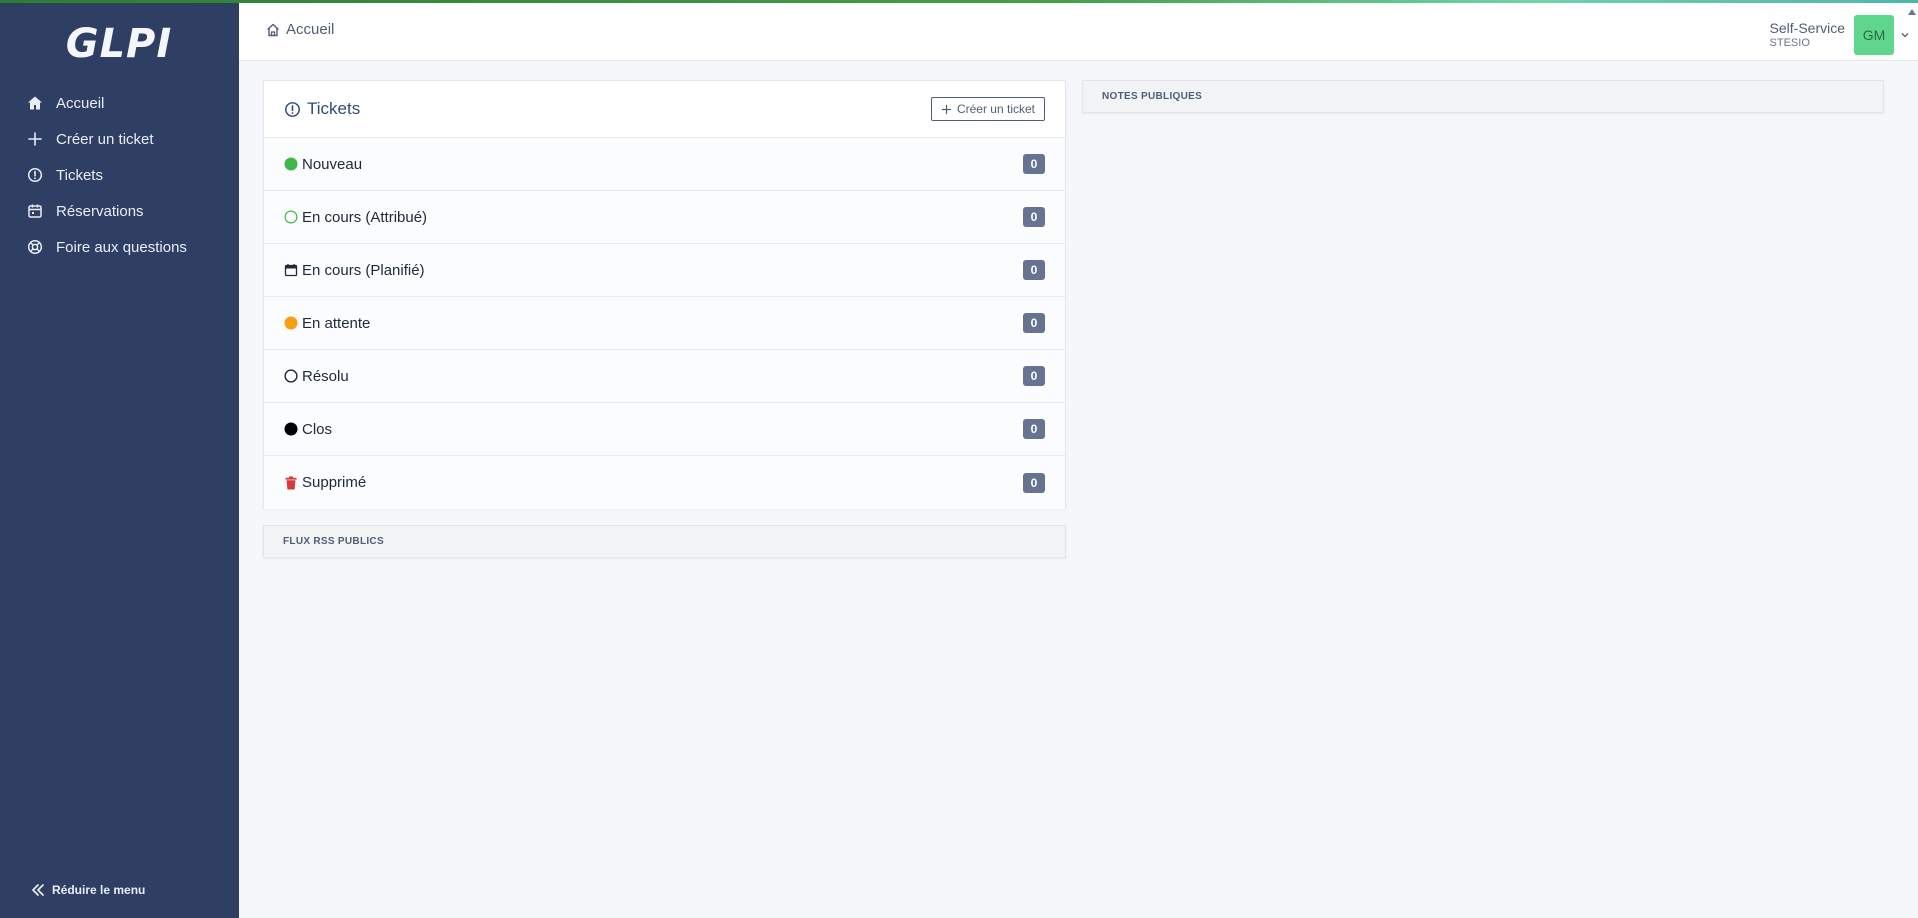  I want to click on logo-text: GLPI, so click(119, 44).